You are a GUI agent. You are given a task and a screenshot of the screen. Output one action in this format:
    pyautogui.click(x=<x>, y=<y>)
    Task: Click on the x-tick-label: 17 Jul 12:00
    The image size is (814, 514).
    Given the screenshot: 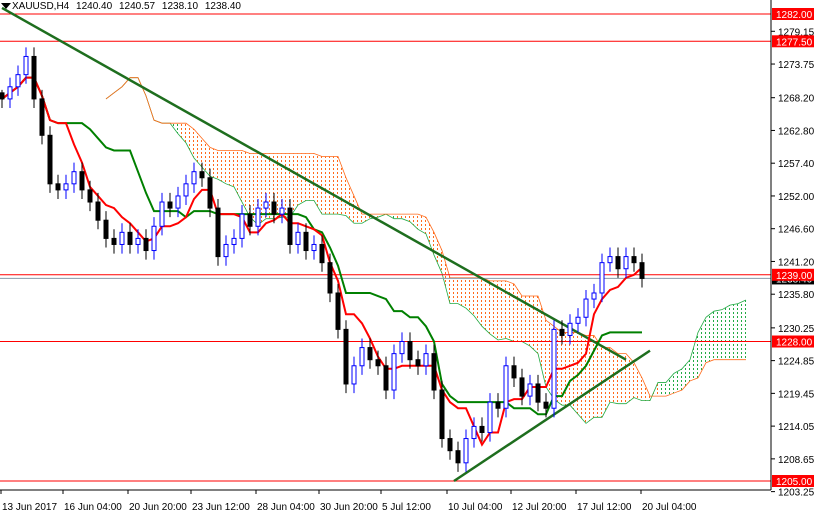 What is the action you would take?
    pyautogui.click(x=604, y=507)
    